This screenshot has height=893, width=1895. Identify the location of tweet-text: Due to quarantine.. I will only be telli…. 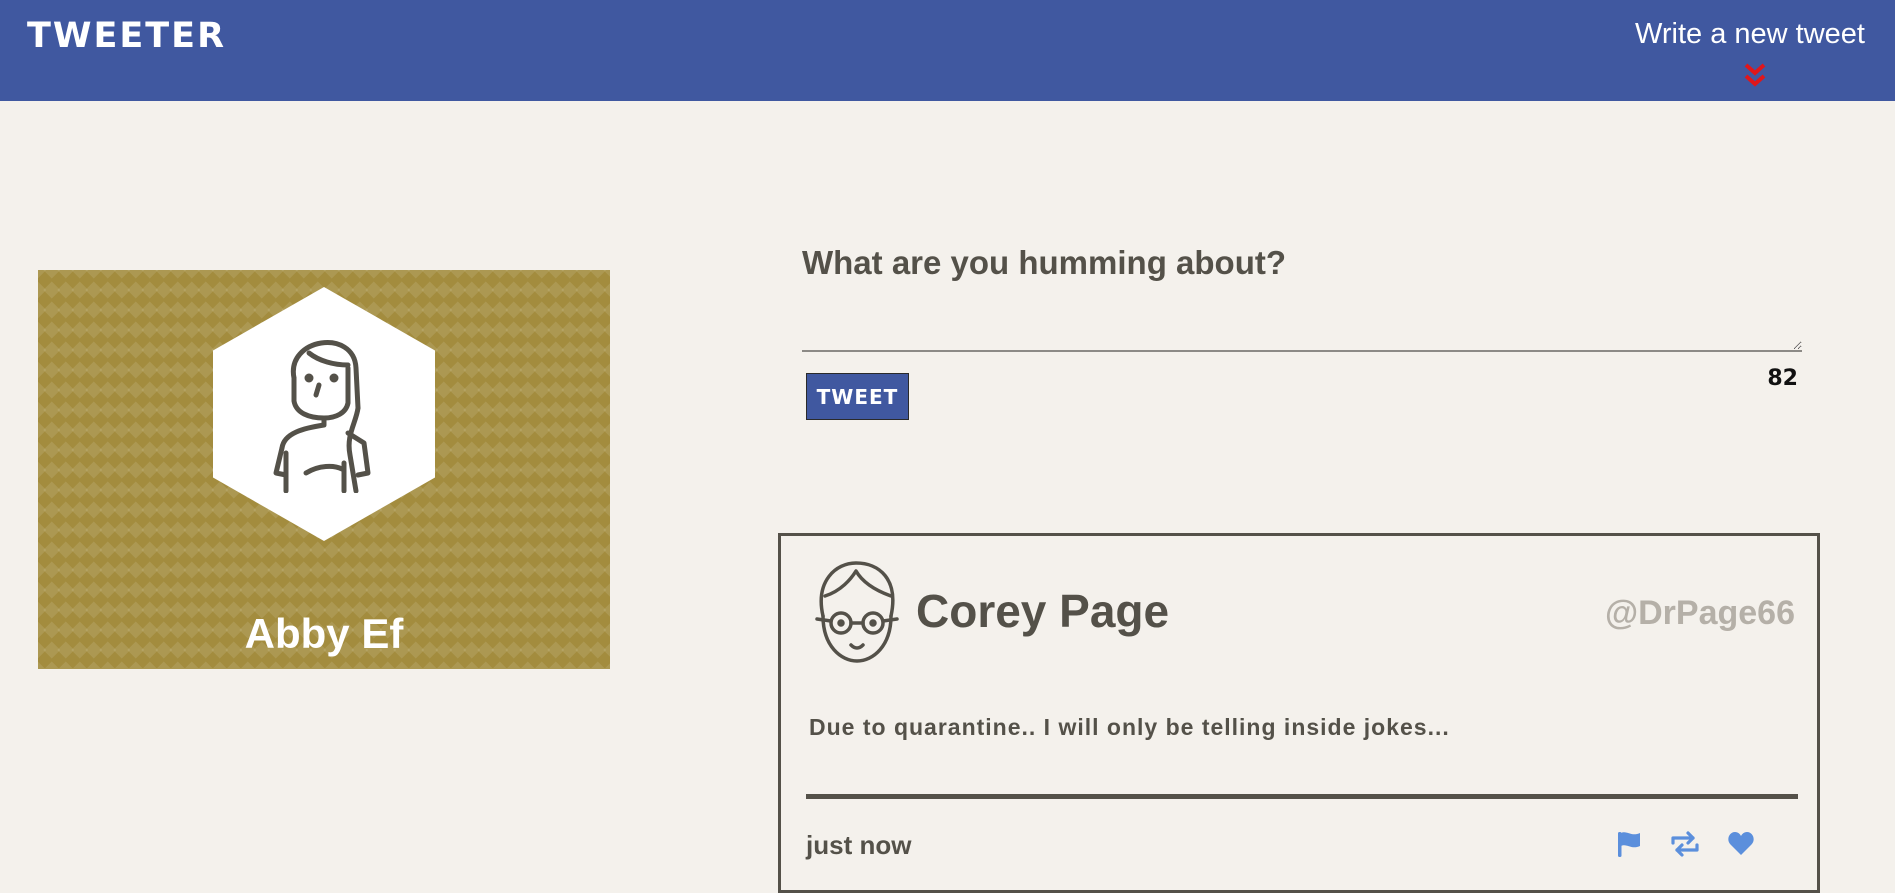
(1129, 727).